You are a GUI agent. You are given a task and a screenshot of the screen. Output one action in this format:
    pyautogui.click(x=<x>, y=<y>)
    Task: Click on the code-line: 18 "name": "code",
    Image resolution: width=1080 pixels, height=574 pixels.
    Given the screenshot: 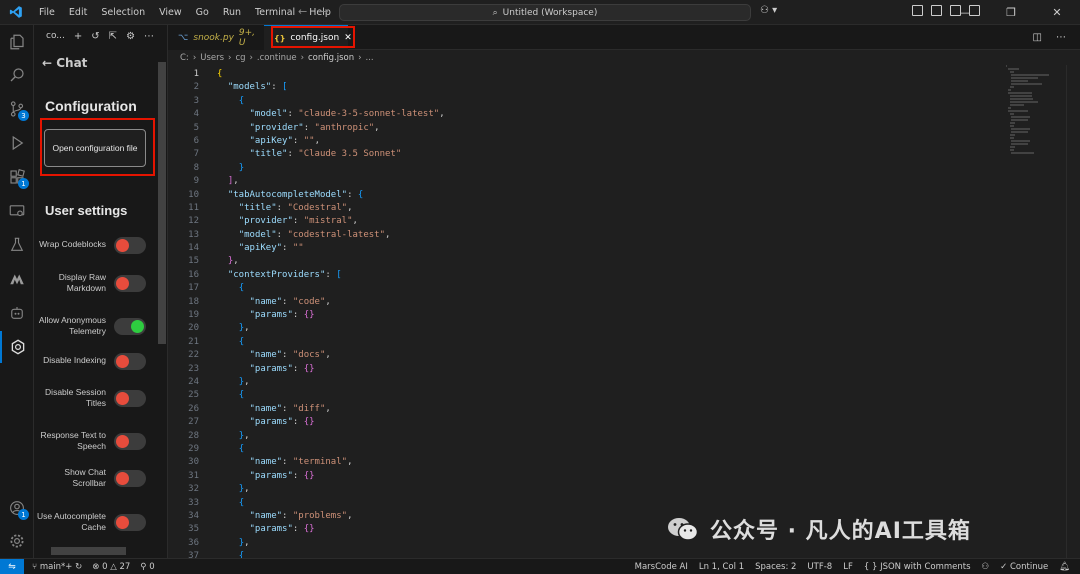 What is the action you would take?
    pyautogui.click(x=588, y=302)
    